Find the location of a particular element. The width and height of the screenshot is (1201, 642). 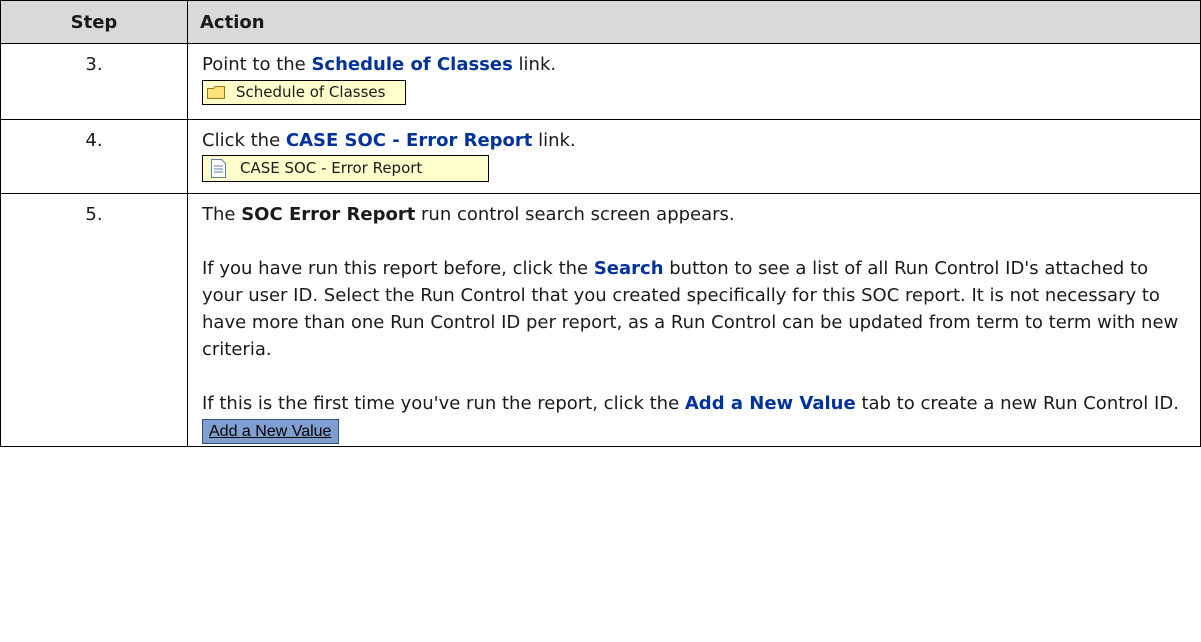

instruction-text: Point to the Schedule of Classes link. is located at coordinates (379, 64).